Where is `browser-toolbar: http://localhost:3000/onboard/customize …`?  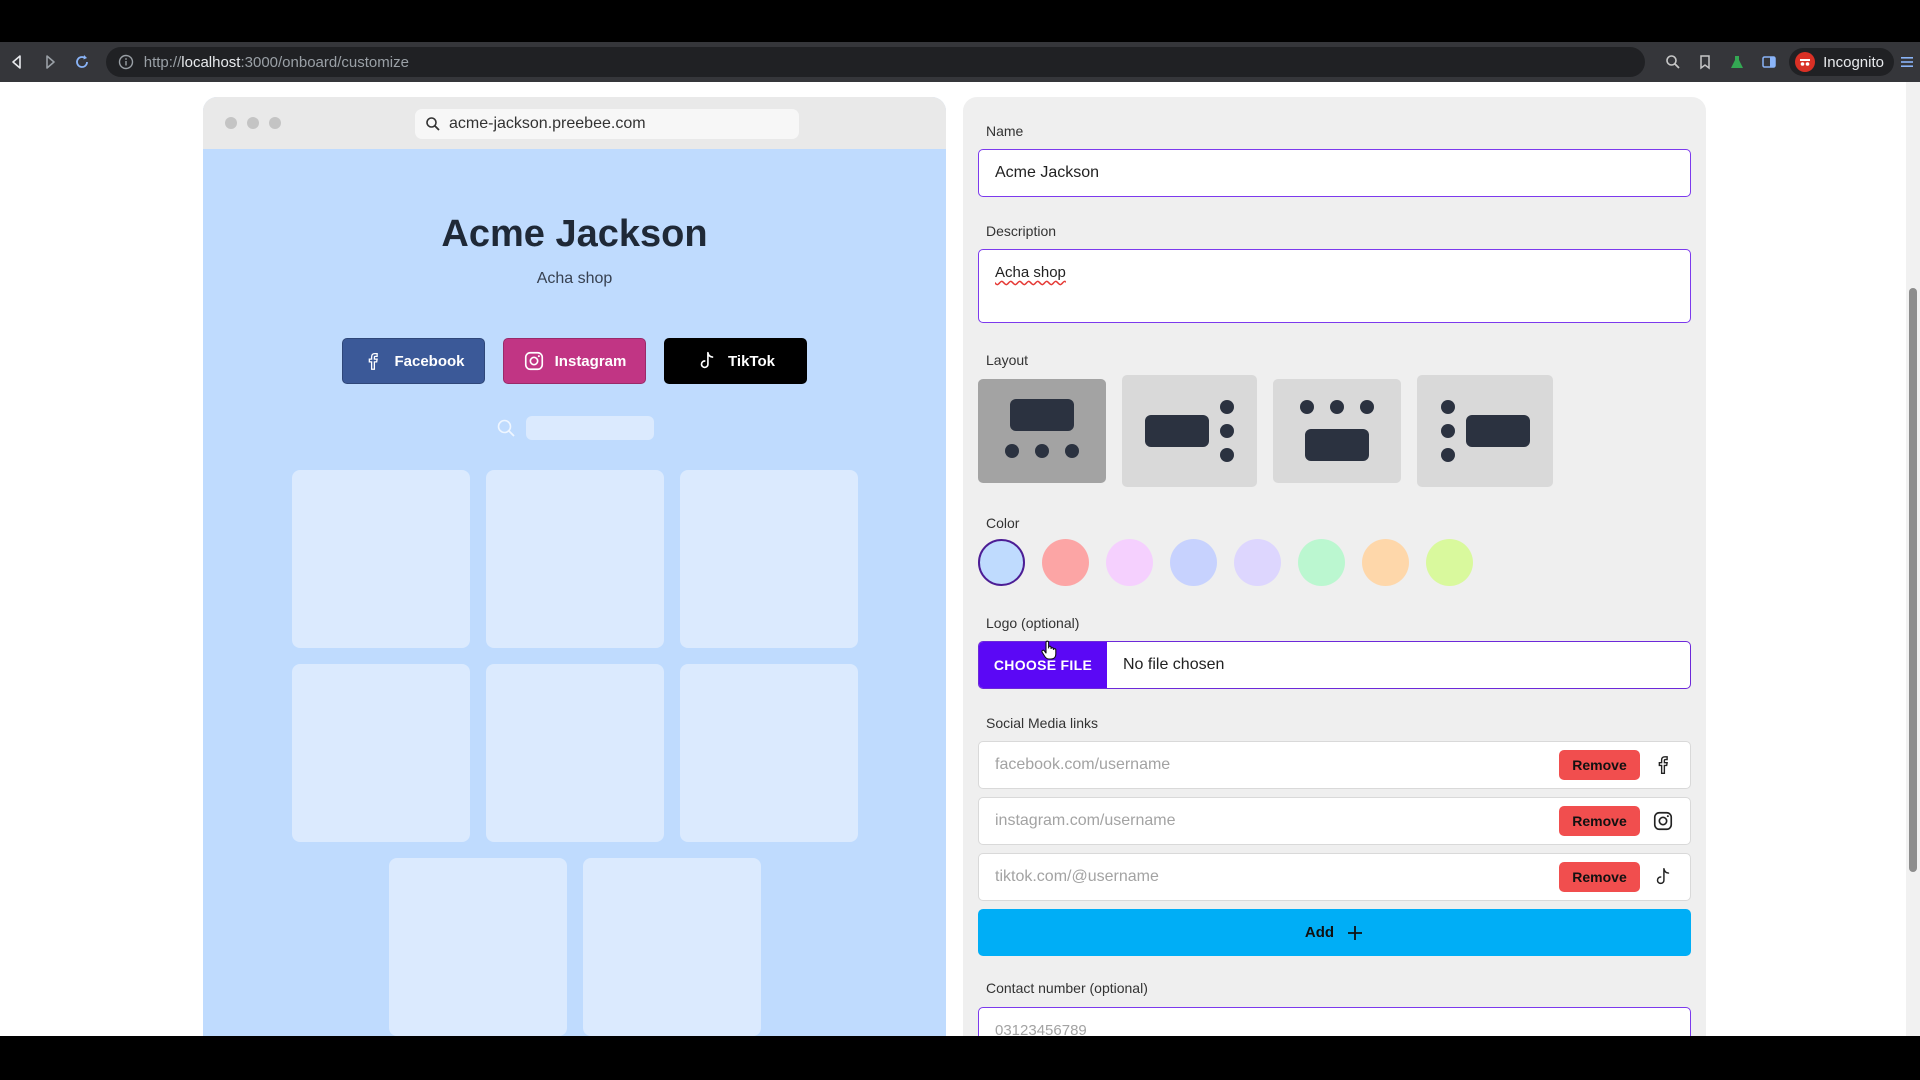 browser-toolbar: http://localhost:3000/onboard/customize … is located at coordinates (960, 62).